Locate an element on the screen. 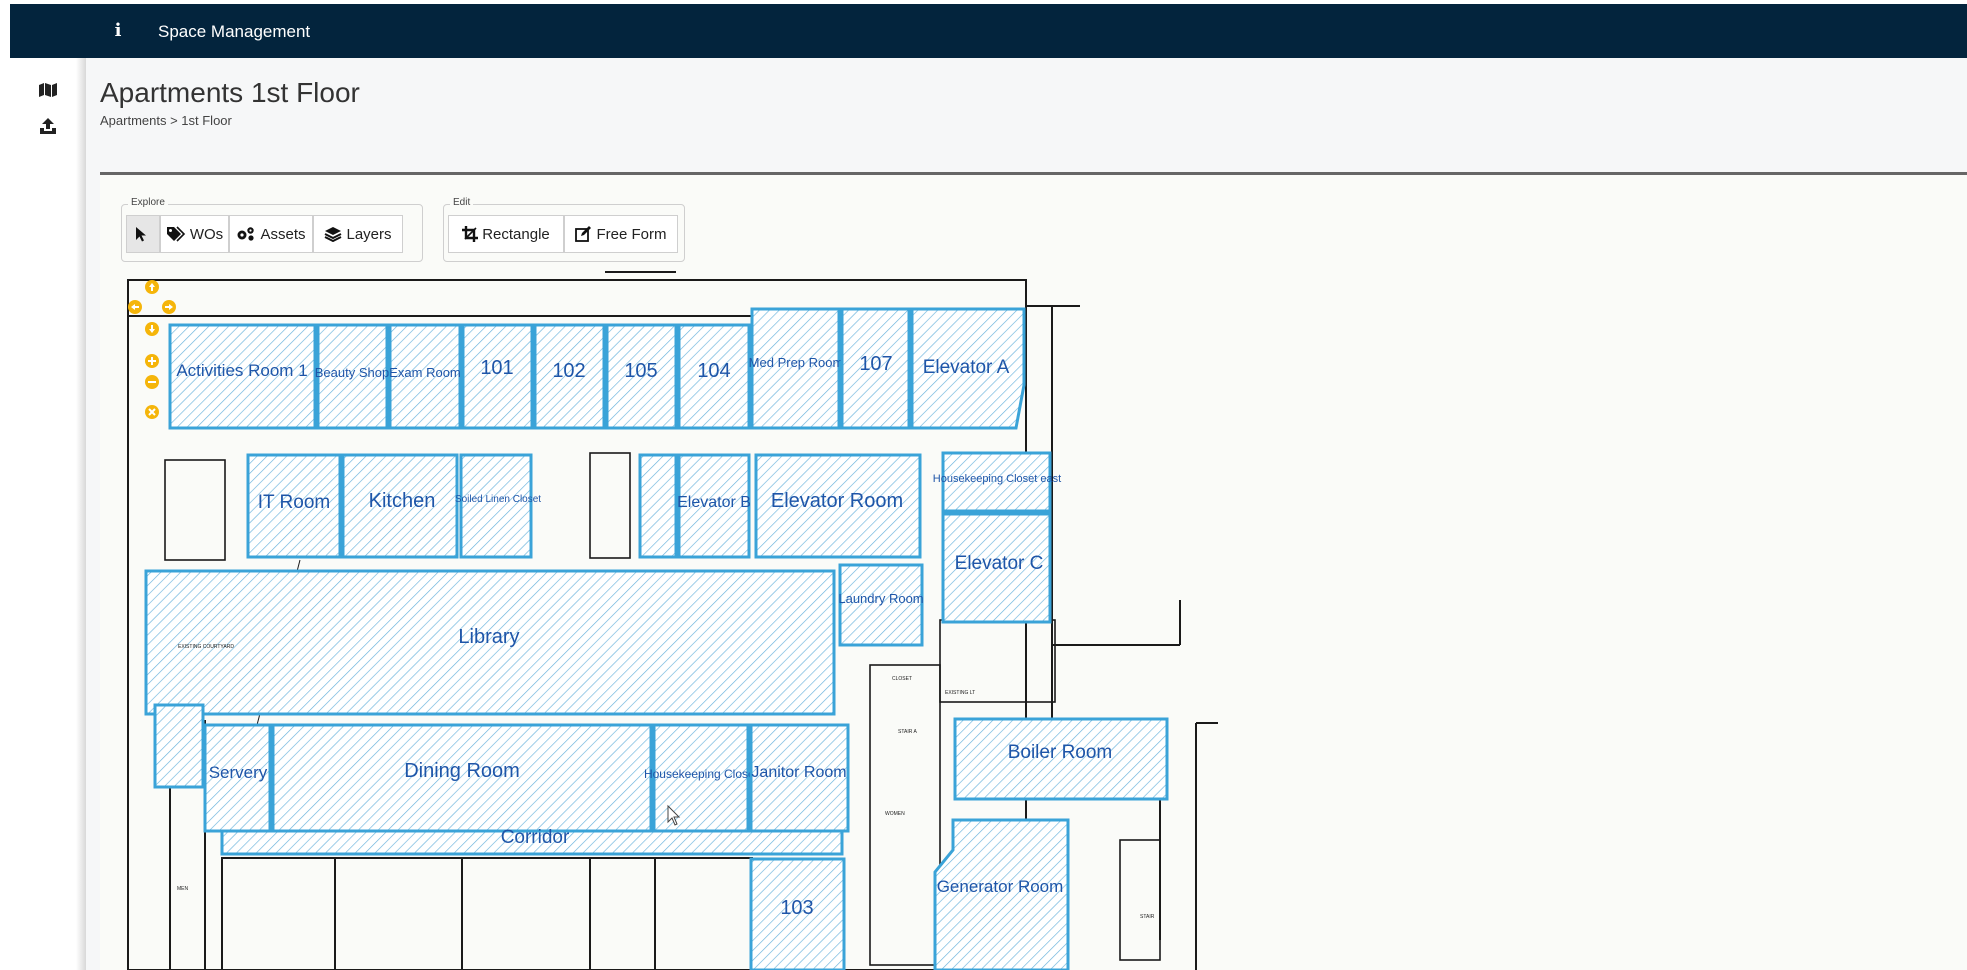 This screenshot has height=970, width=1967. room-servery: Servery is located at coordinates (237, 778).